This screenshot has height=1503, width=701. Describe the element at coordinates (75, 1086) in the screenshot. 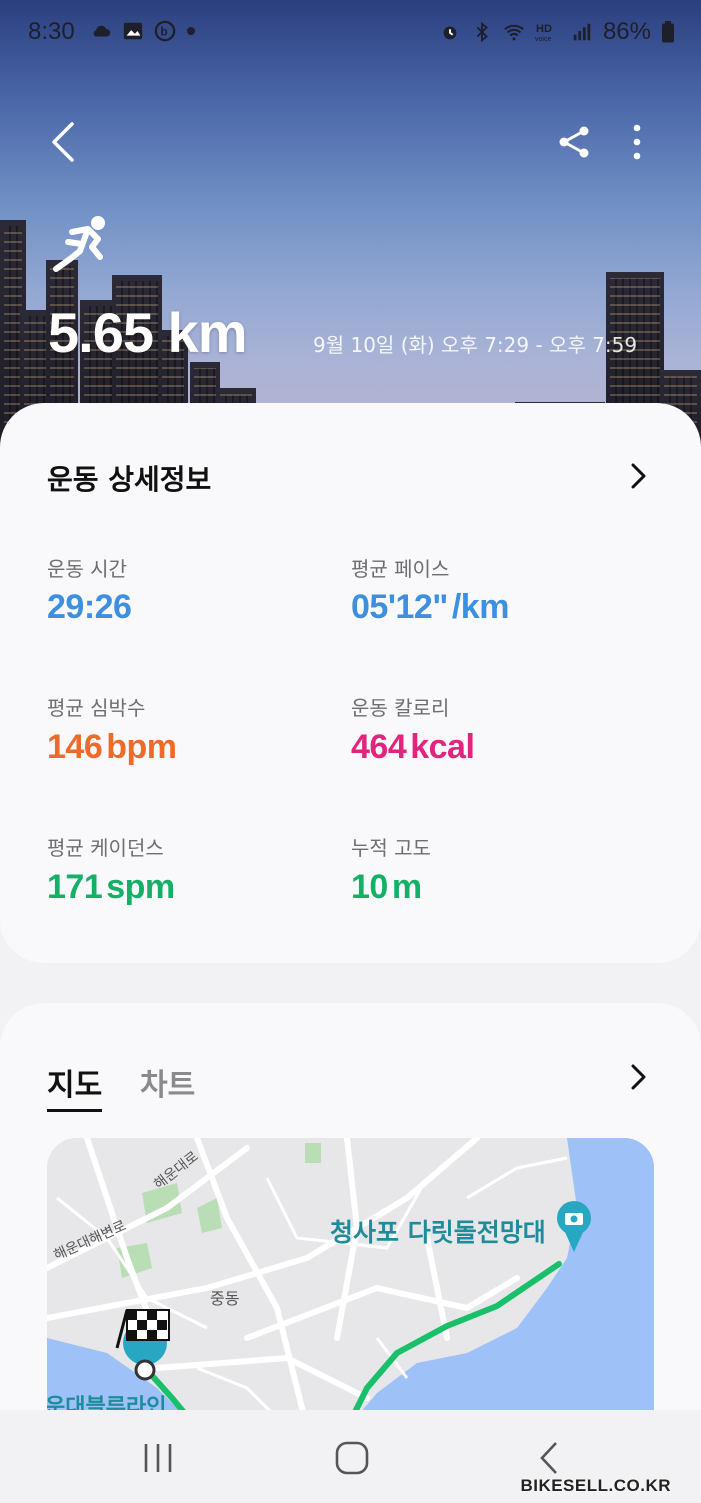

I see `tab-map: 지도` at that location.